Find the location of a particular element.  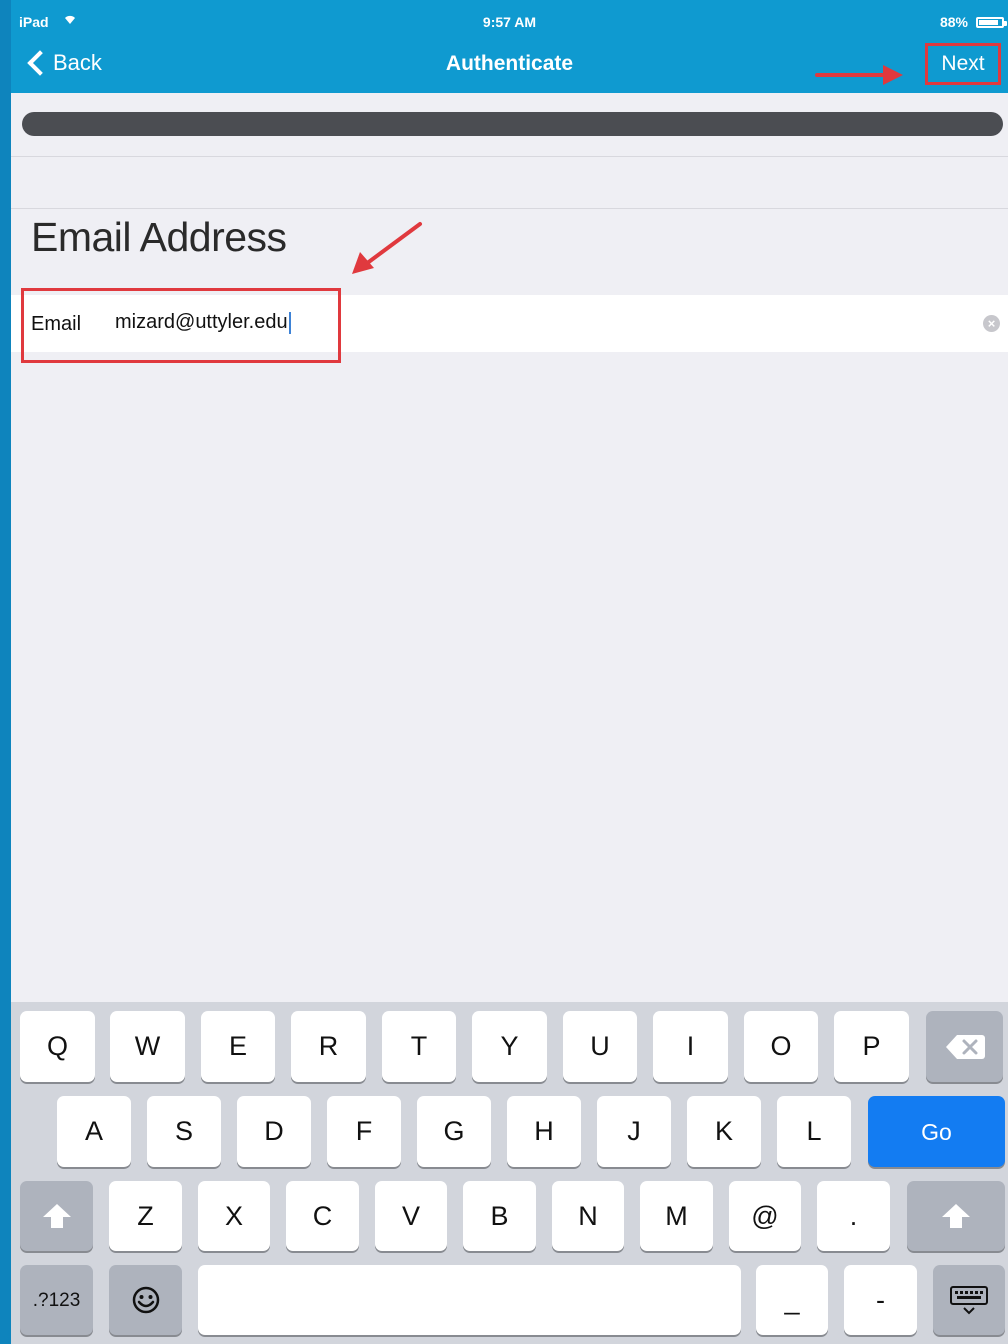

key-label: I is located at coordinates (690, 1046).